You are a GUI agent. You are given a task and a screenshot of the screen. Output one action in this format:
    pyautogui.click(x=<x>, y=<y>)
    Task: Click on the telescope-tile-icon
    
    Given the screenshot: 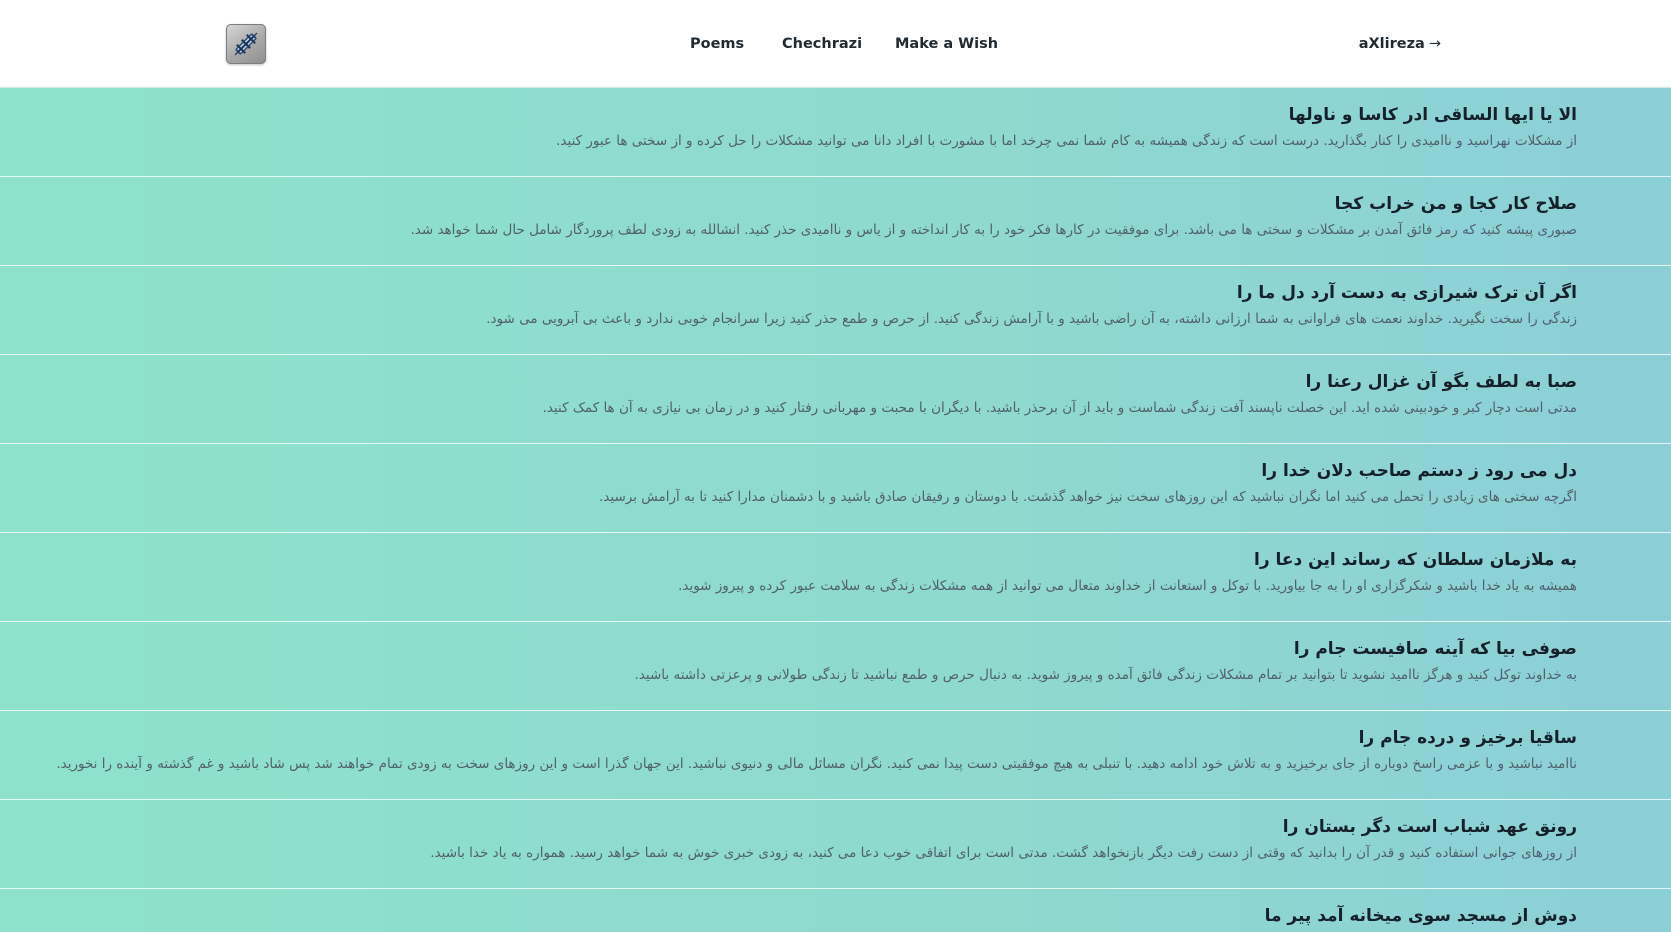 What is the action you would take?
    pyautogui.click(x=246, y=44)
    